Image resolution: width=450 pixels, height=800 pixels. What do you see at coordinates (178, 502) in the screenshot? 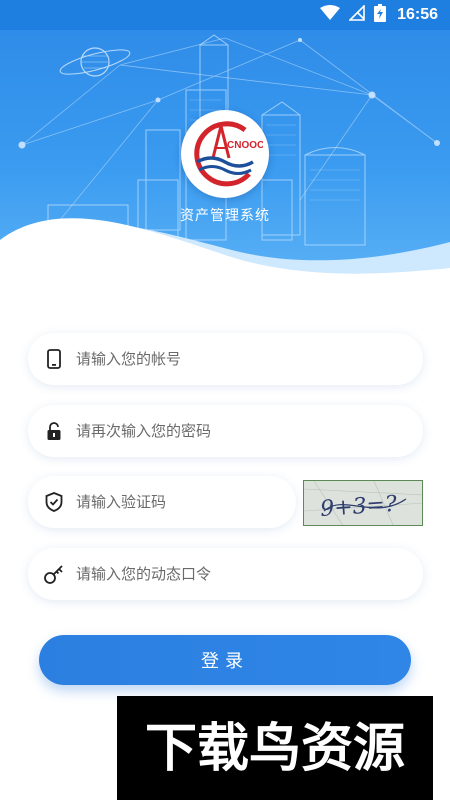
I see `captcha-input` at bounding box center [178, 502].